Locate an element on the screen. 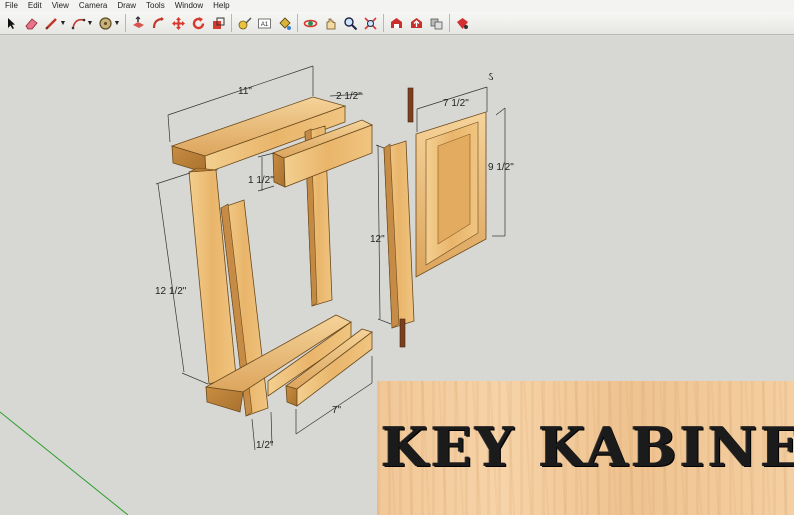 This screenshot has width=794, height=515. arc-icon is located at coordinates (78, 23).